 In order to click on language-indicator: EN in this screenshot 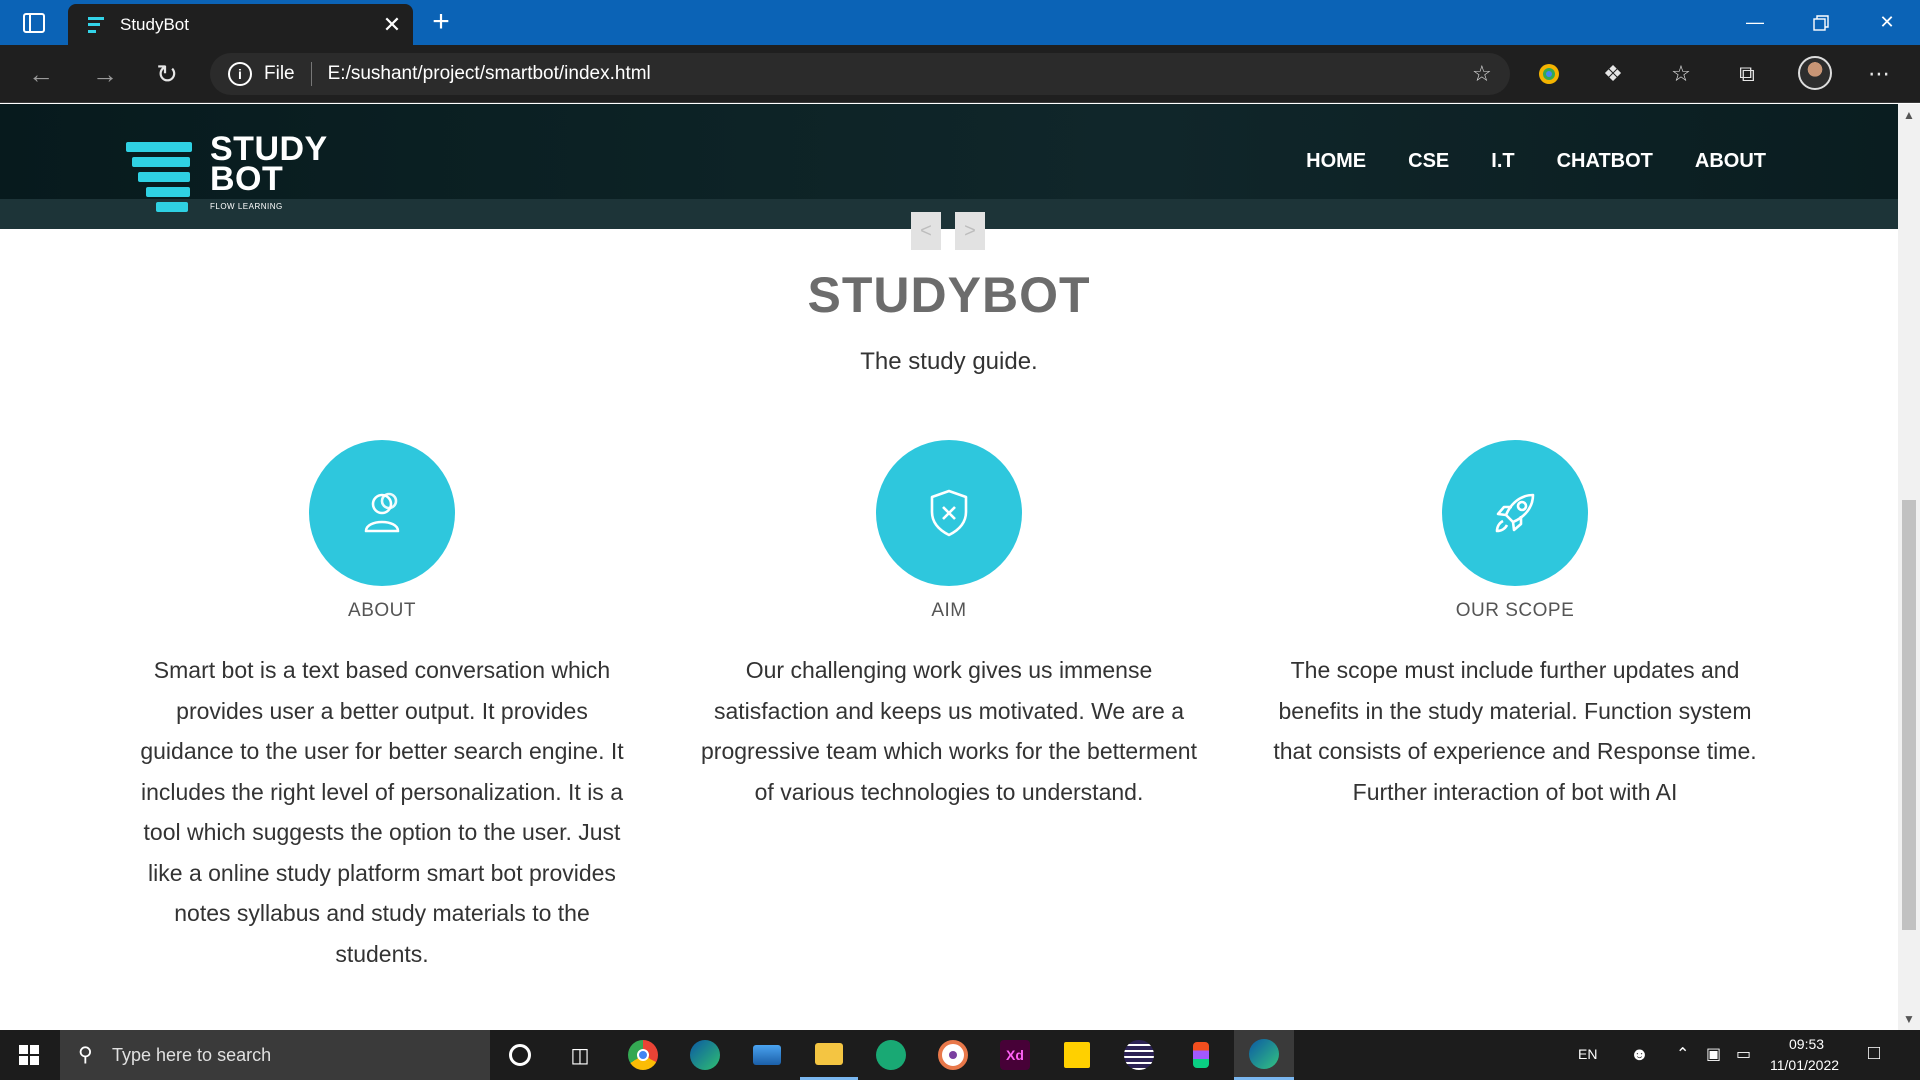, I will do `click(1587, 1054)`.